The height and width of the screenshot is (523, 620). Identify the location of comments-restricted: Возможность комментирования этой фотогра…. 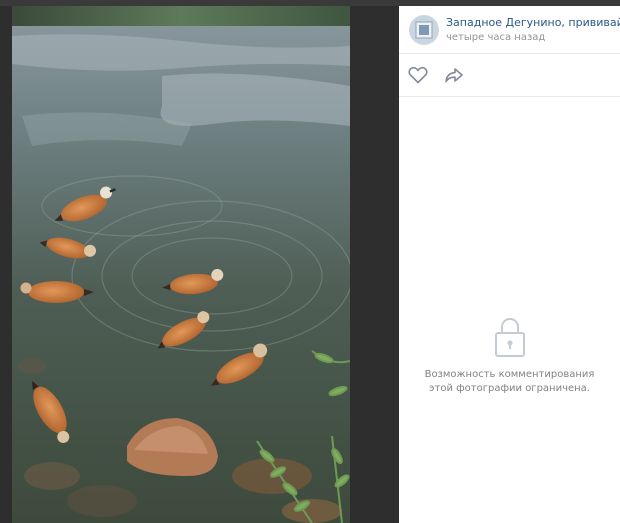
(509, 356).